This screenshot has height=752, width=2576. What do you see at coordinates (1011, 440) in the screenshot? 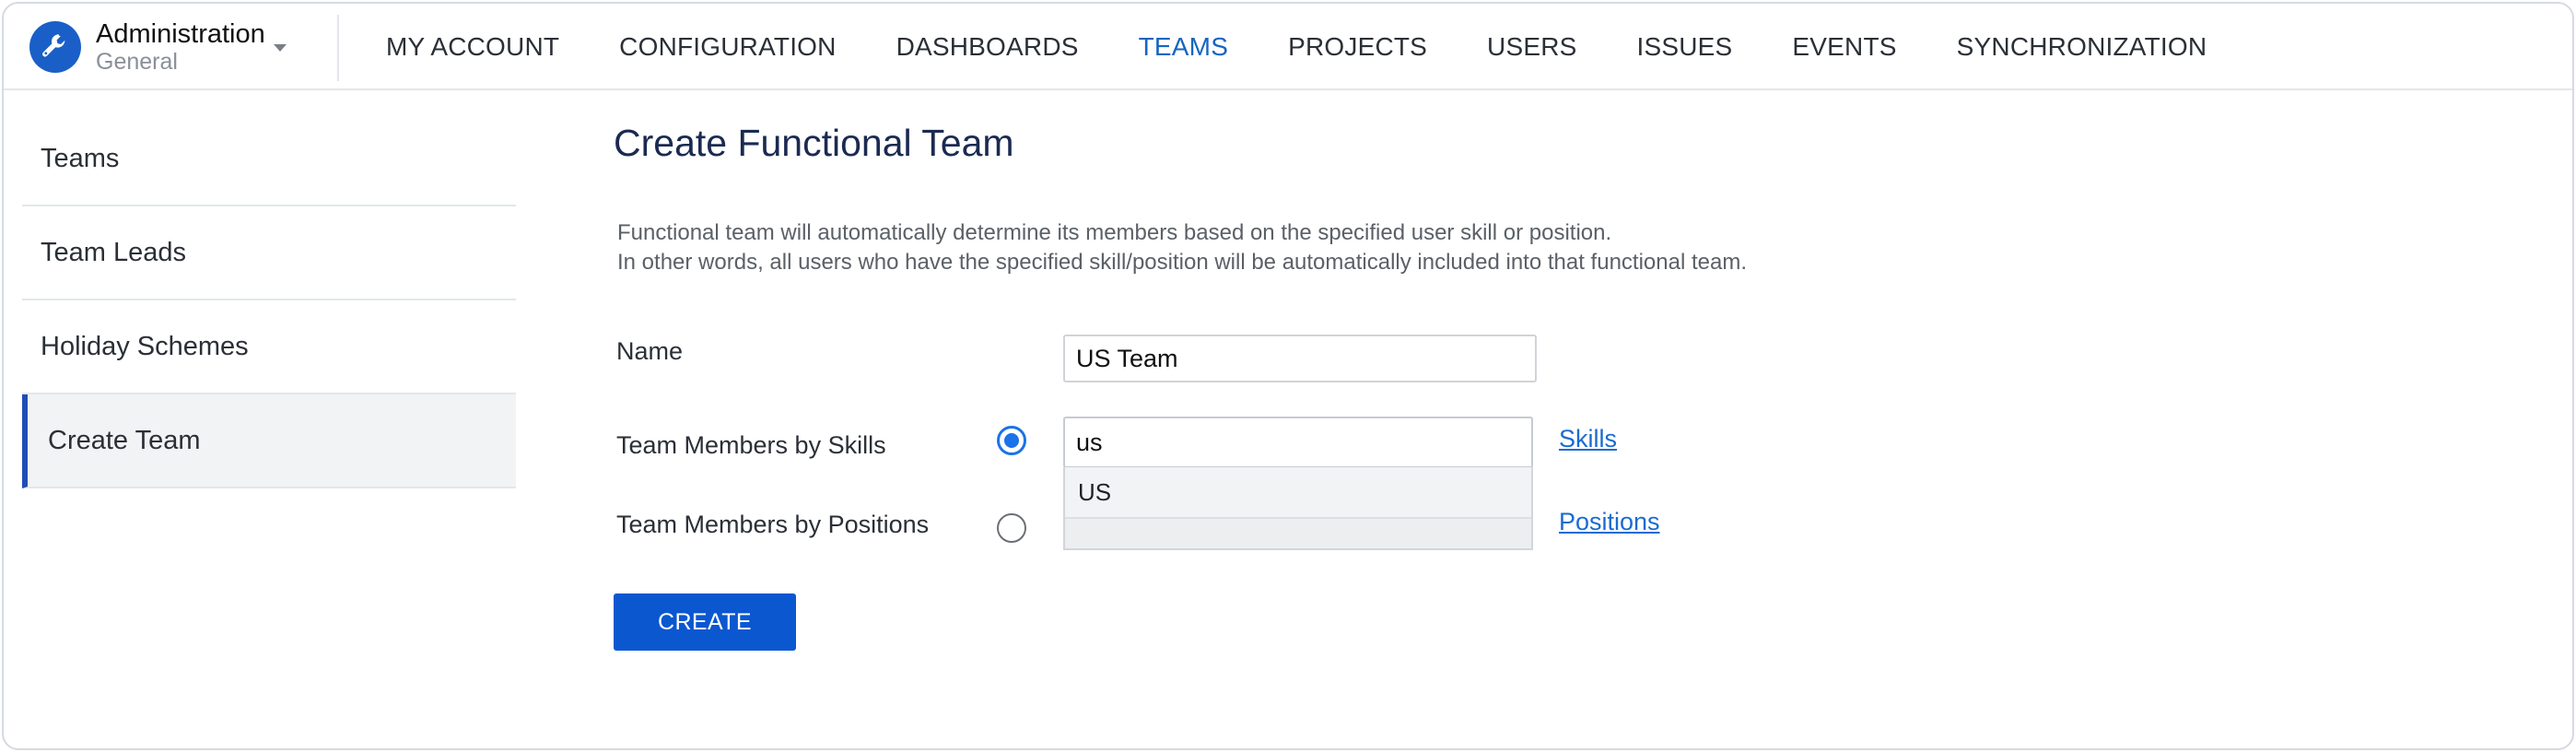
I see `skills-radio` at bounding box center [1011, 440].